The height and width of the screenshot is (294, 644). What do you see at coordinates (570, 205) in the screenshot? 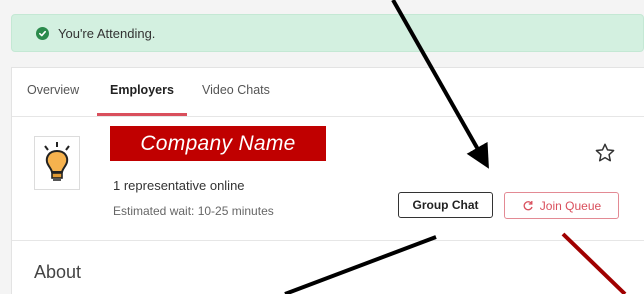
I see `join-queue-label: Join Queue` at bounding box center [570, 205].